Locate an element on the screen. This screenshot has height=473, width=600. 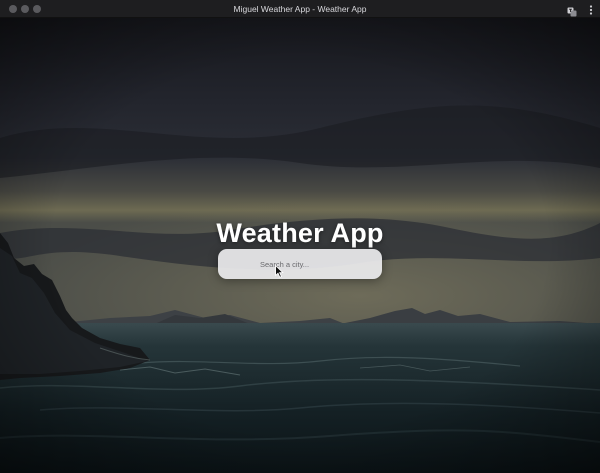
title-bar: Miguel Weather App - Weather App is located at coordinates (300, 9).